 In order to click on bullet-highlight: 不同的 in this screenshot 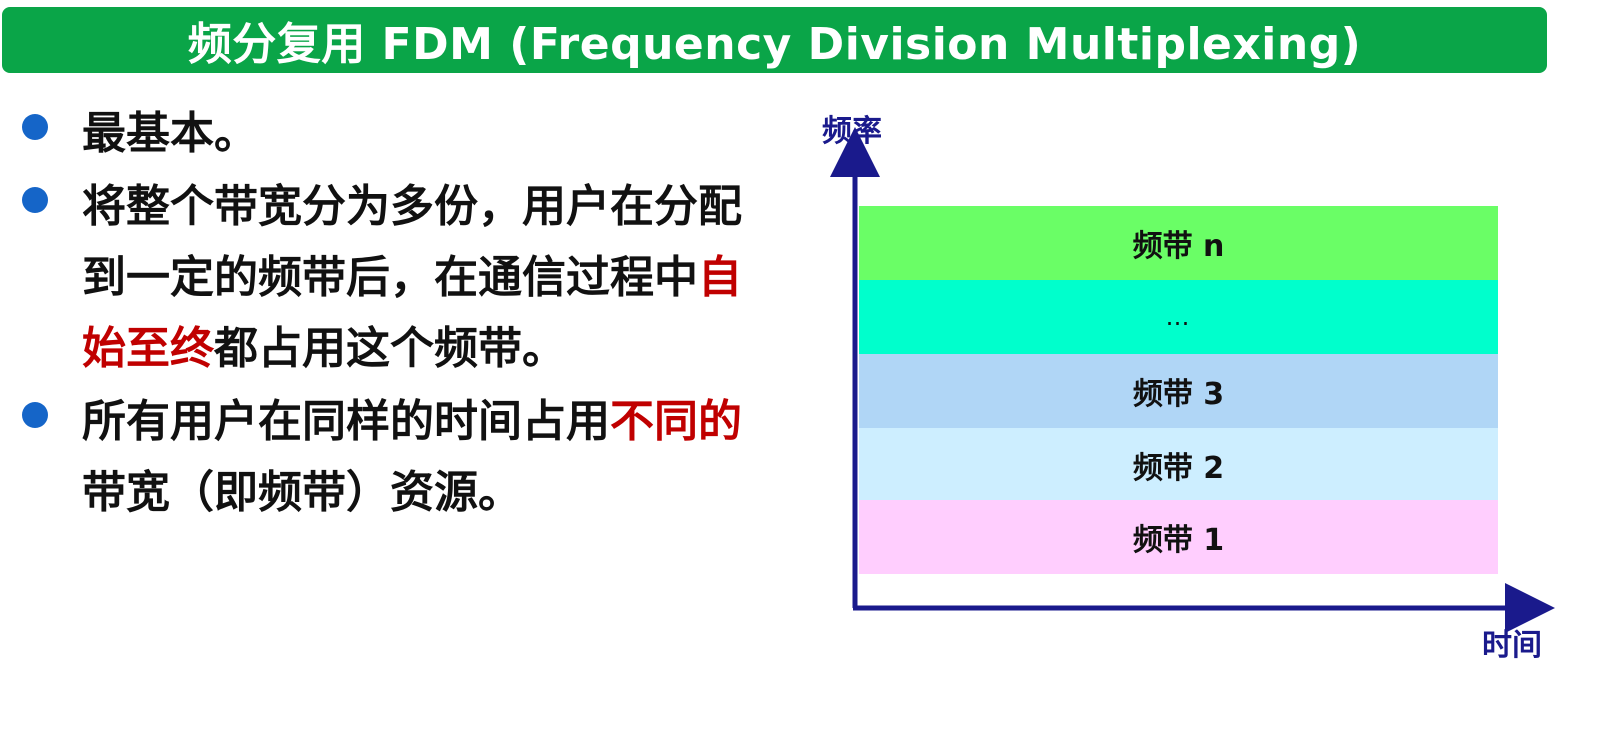, I will do `click(676, 421)`.